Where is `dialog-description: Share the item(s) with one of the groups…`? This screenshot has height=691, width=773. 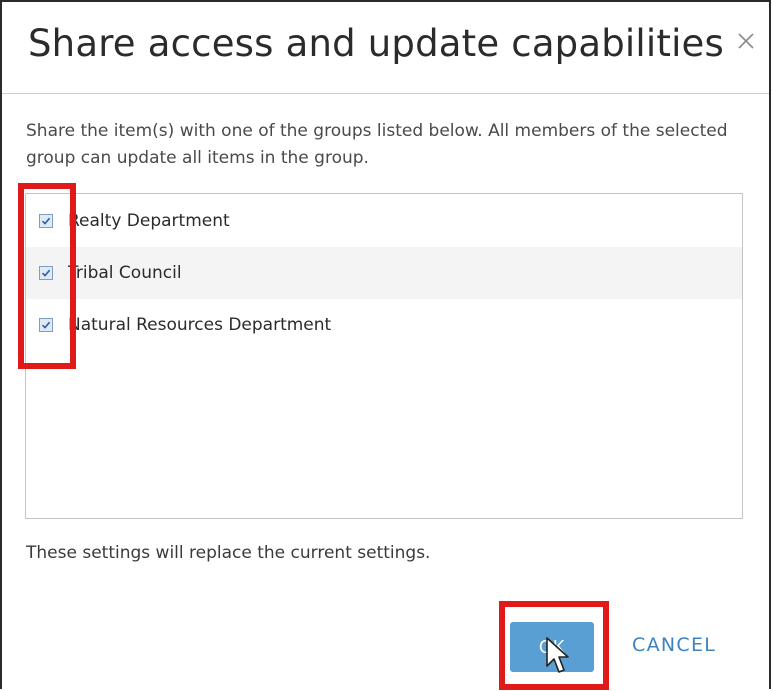 dialog-description: Share the item(s) with one of the groups… is located at coordinates (377, 144).